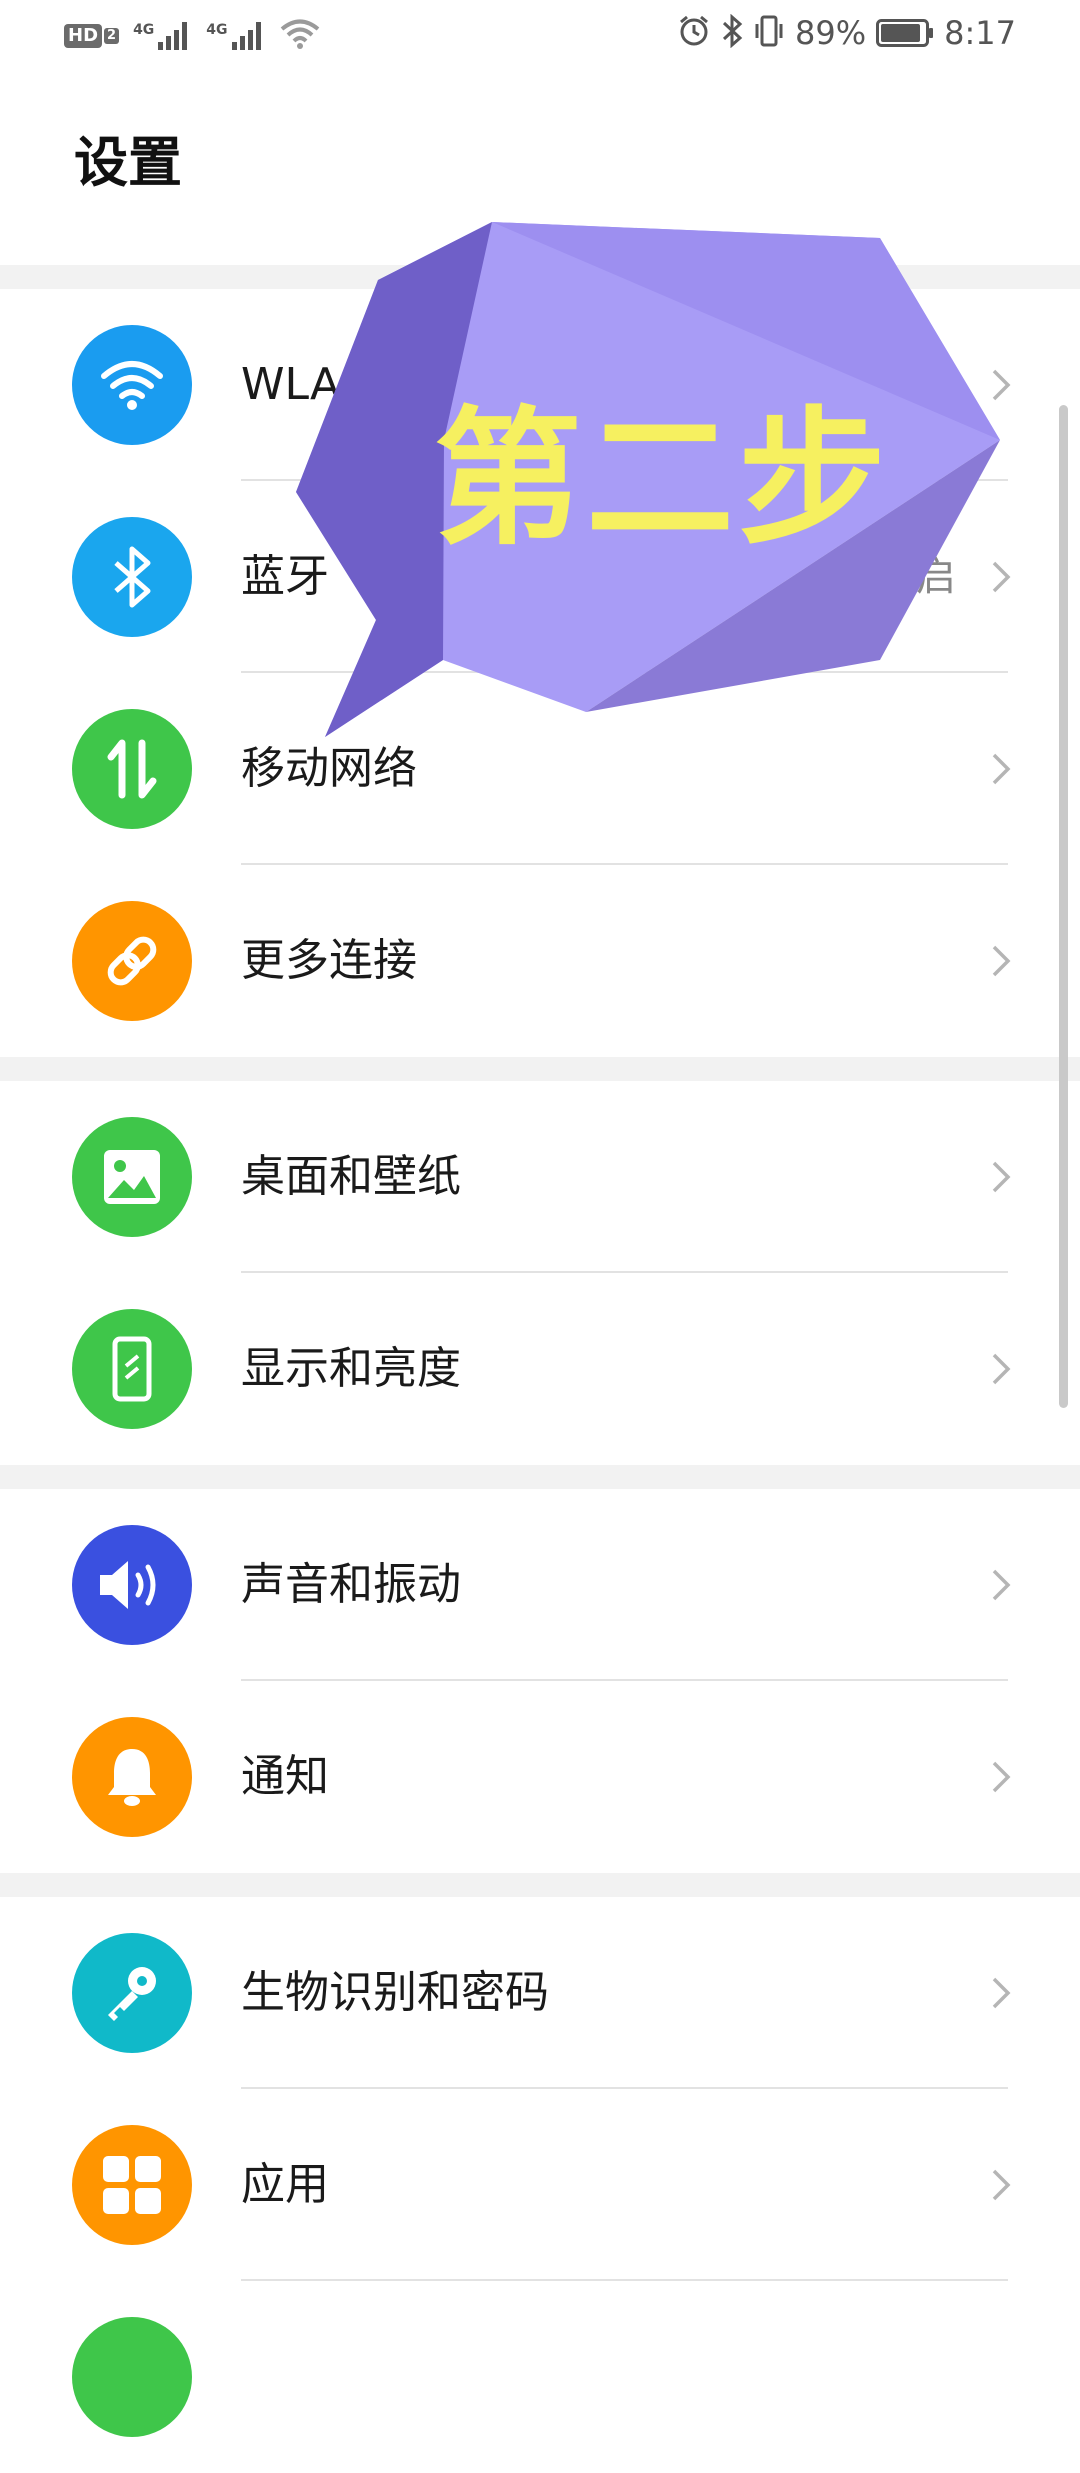  I want to click on setting-row-wlan: WLAN, so click(540, 385).